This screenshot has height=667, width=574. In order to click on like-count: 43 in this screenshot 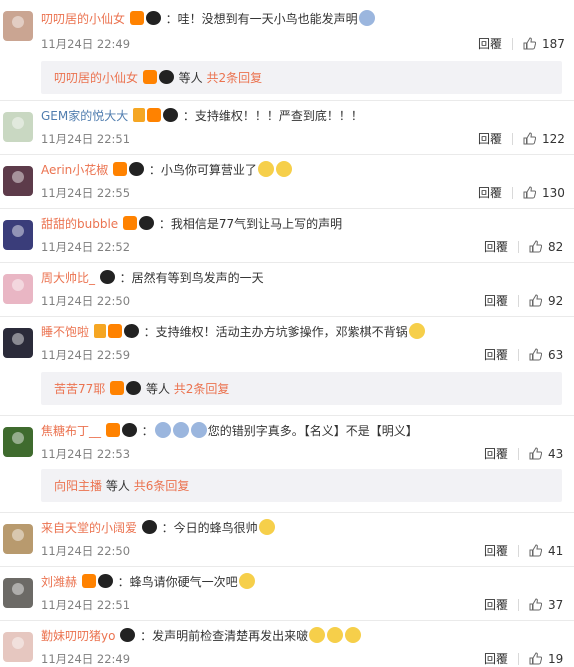, I will do `click(556, 454)`.